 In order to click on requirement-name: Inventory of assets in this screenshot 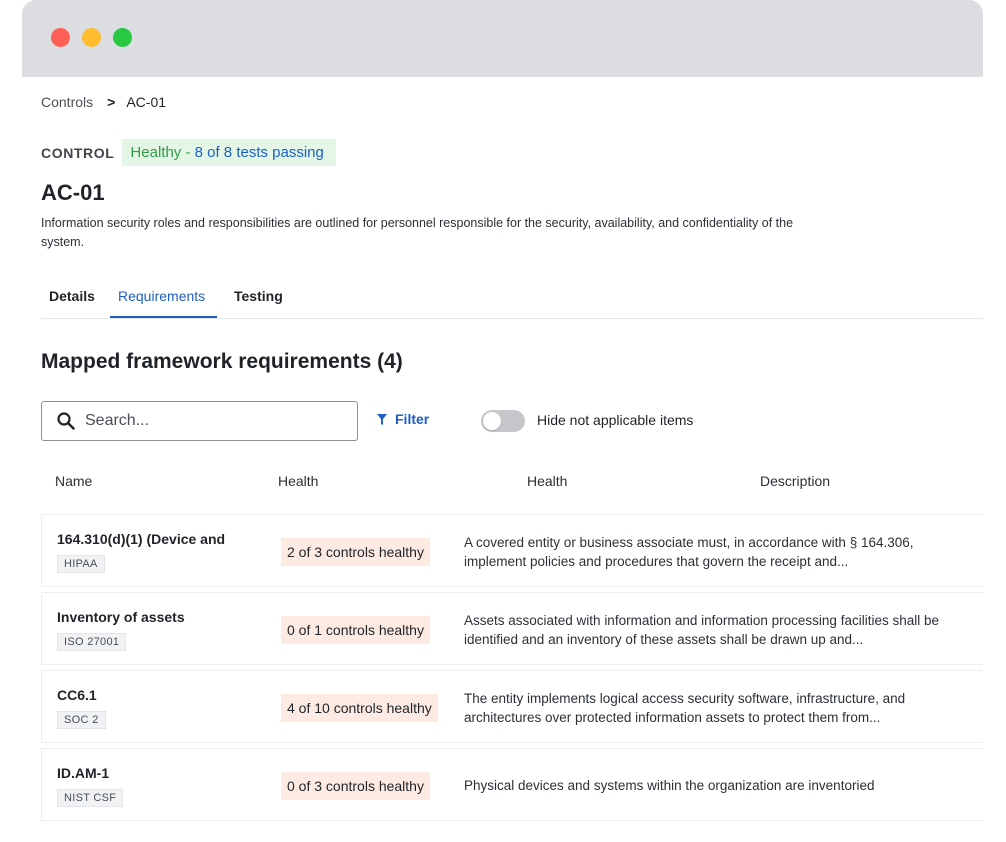, I will do `click(121, 617)`.